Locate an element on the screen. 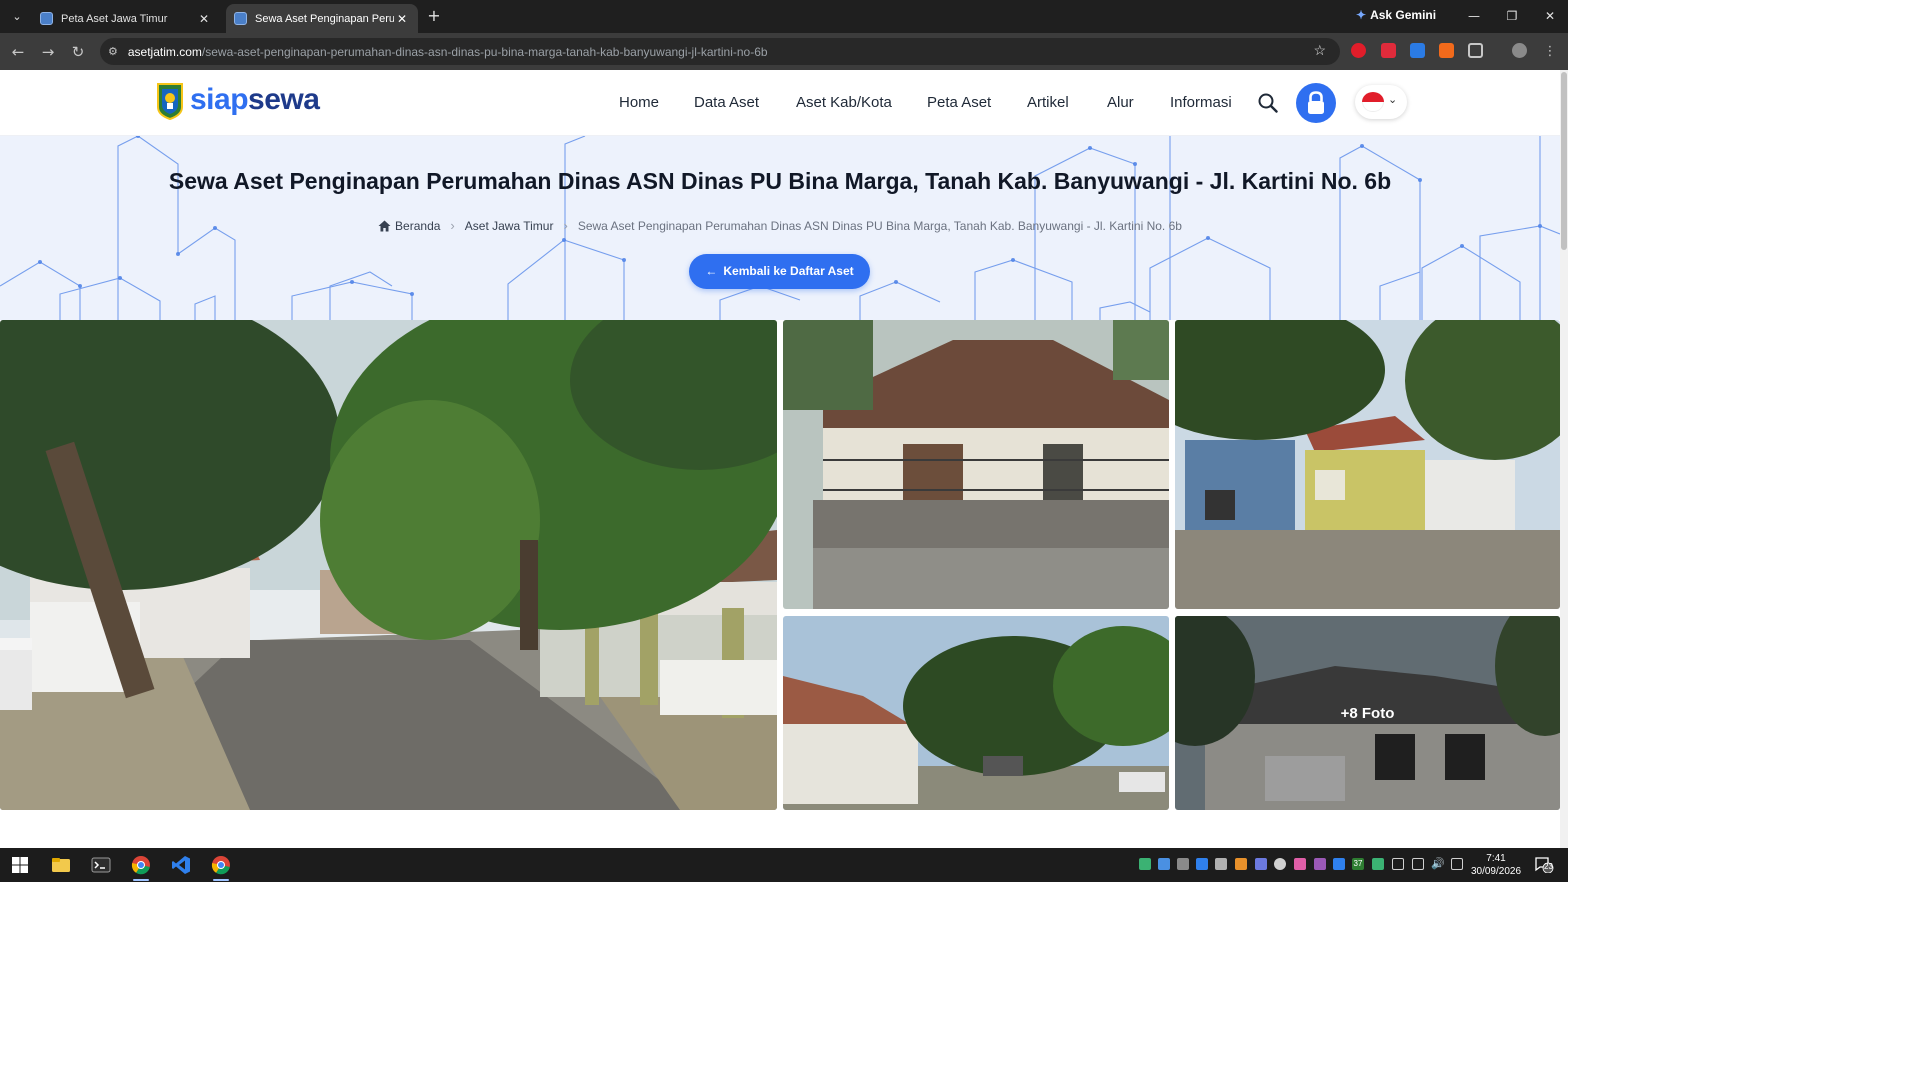  tab-title: Sewa Aset Penginapan Perumah is located at coordinates (324, 18).